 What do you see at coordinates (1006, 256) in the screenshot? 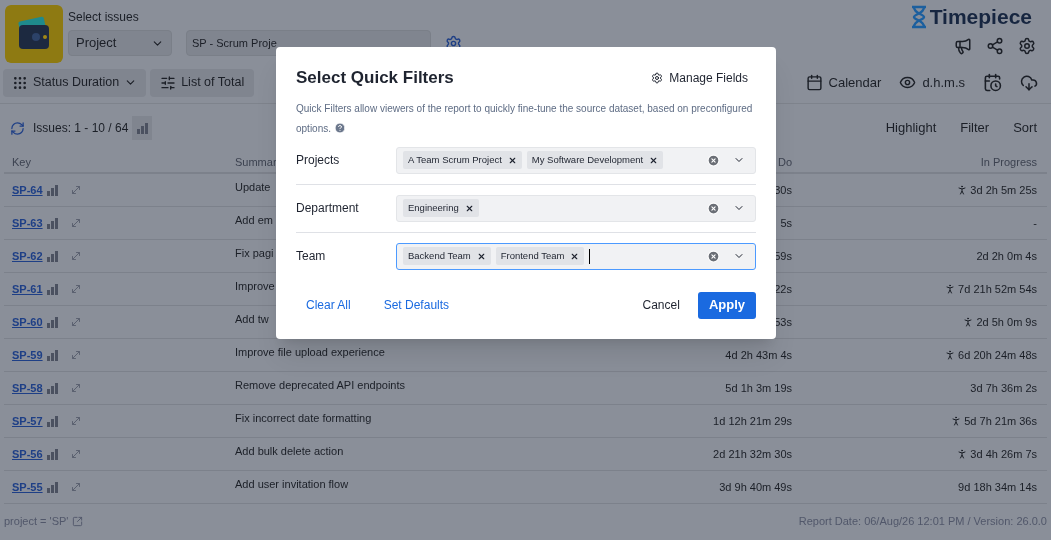
I see `in-progress-duration: 2d 2h 0m 4s` at bounding box center [1006, 256].